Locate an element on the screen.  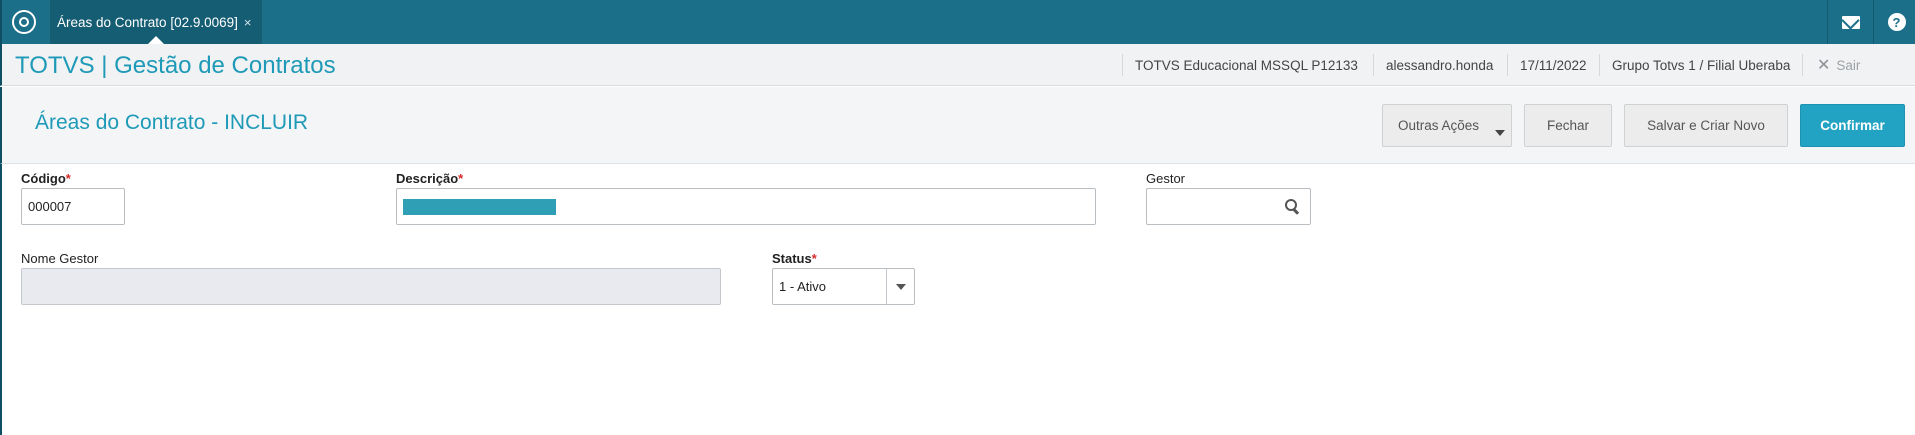
help-button: ? is located at coordinates (1894, 22).